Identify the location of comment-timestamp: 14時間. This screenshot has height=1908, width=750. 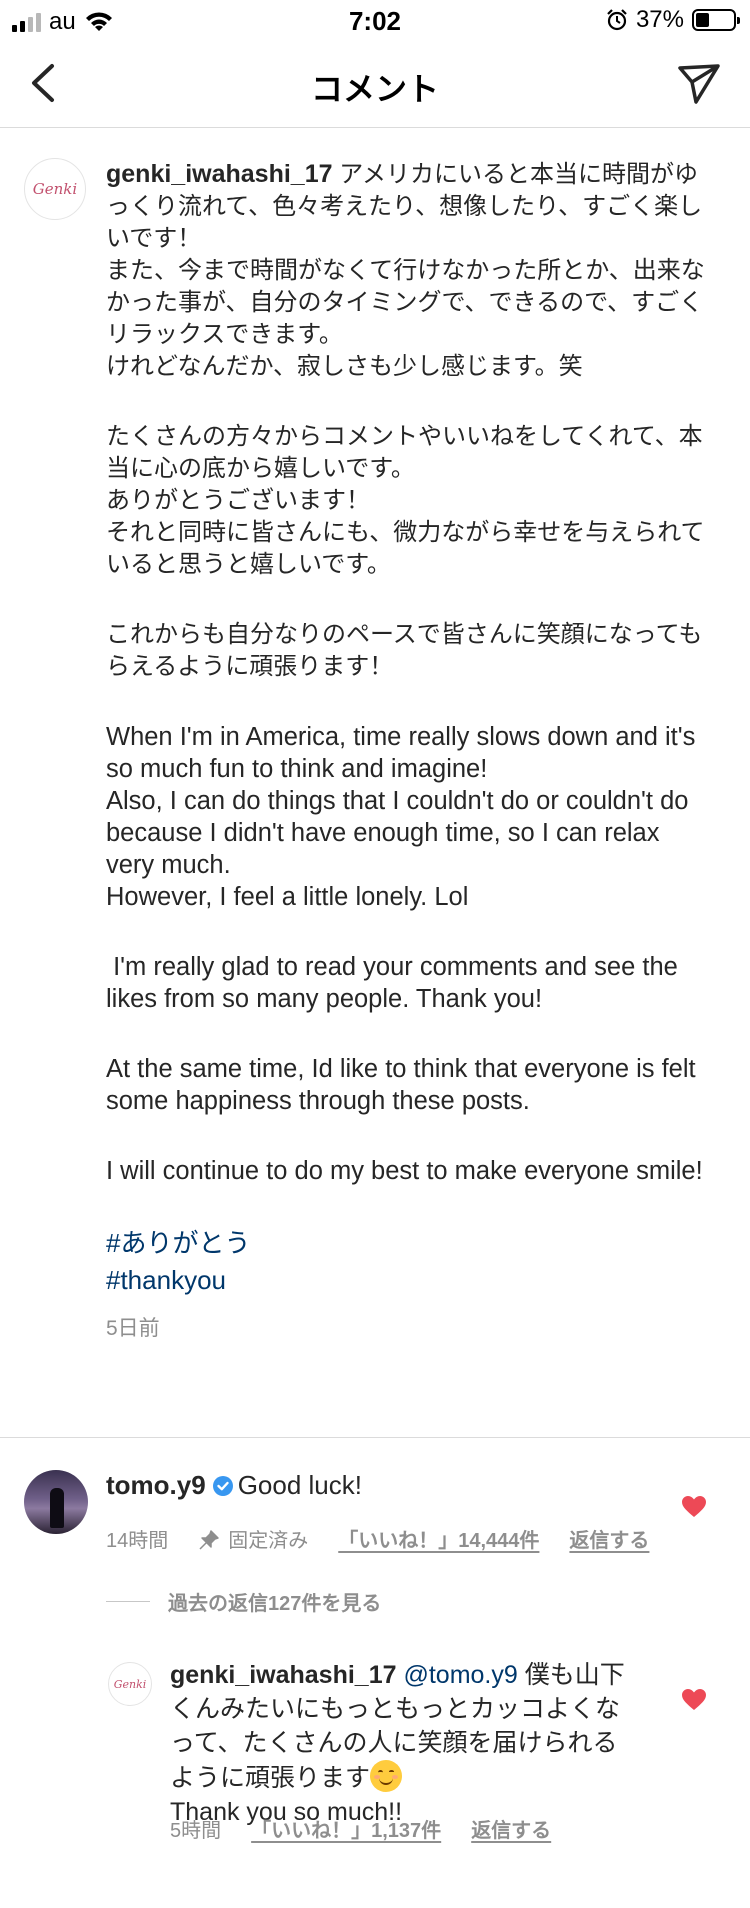
(137, 1541).